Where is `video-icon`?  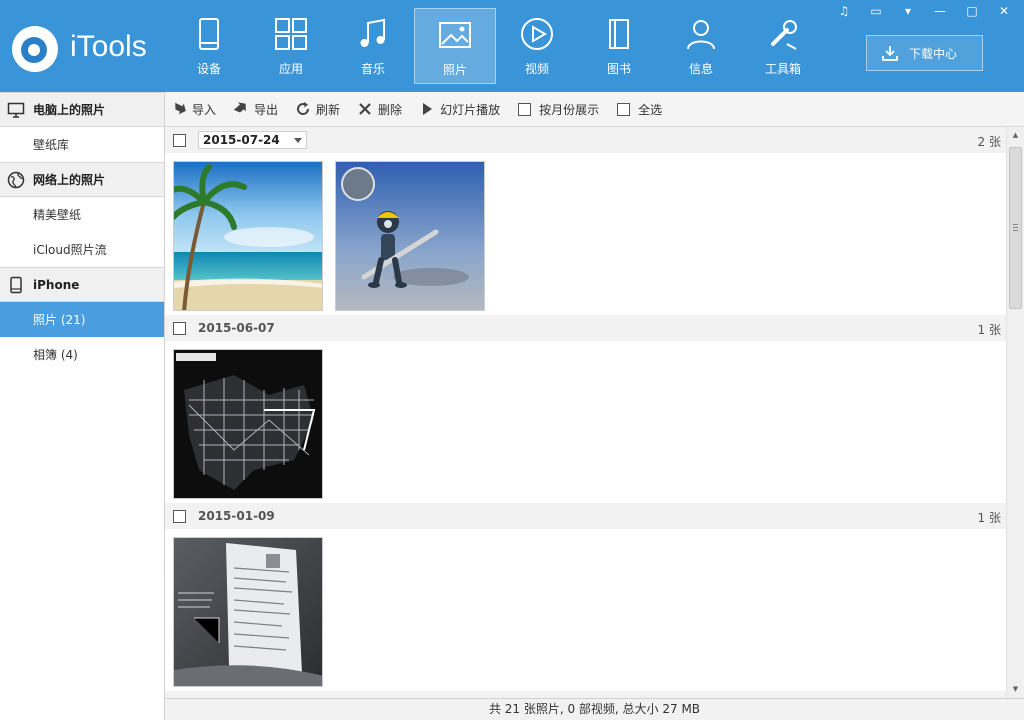
video-icon is located at coordinates (537, 34).